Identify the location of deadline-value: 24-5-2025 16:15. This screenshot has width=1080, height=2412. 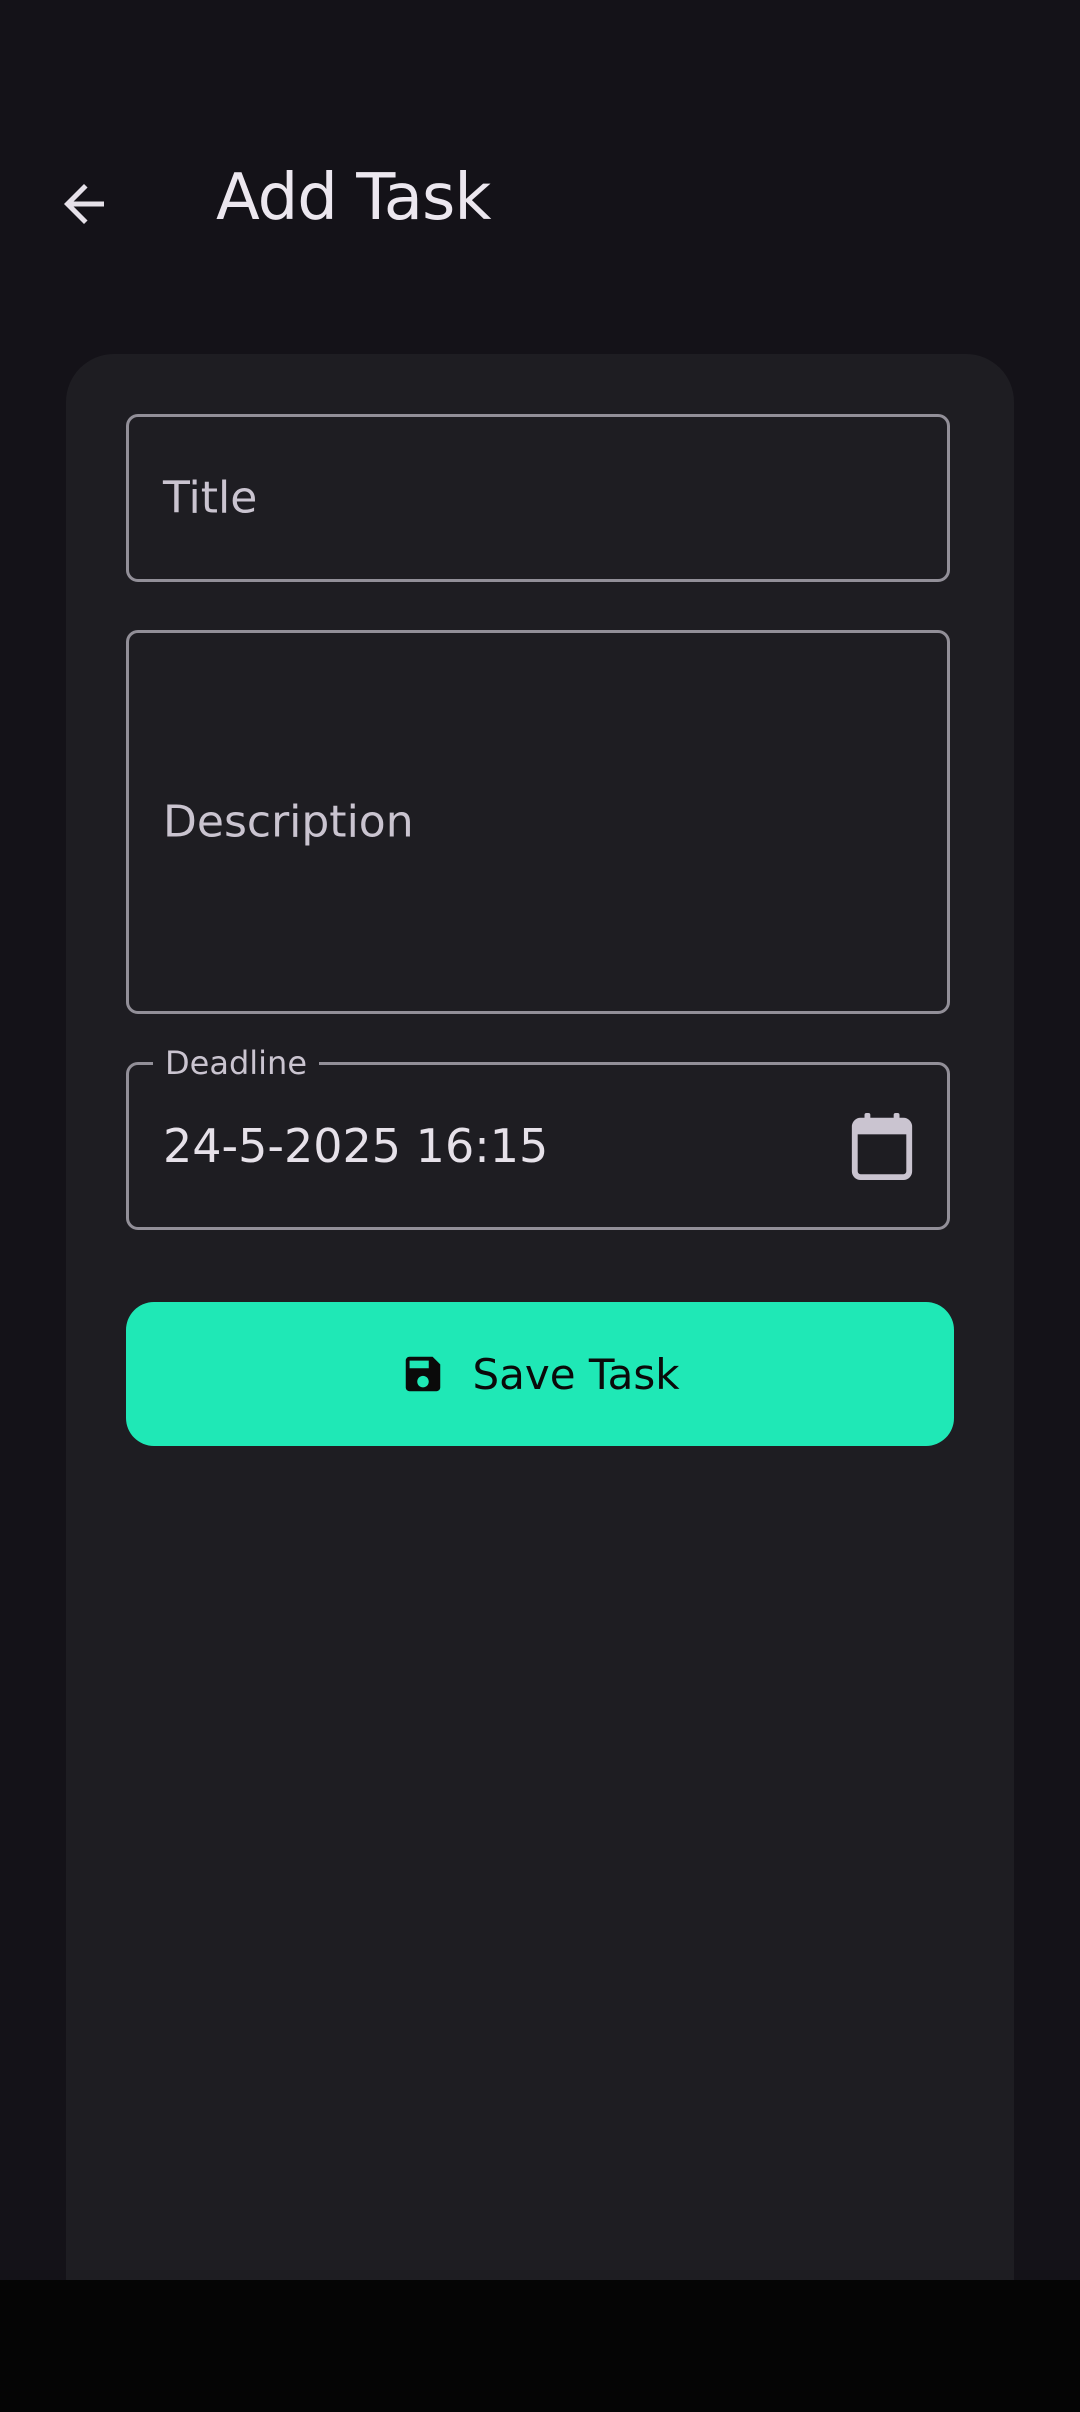
(356, 1146).